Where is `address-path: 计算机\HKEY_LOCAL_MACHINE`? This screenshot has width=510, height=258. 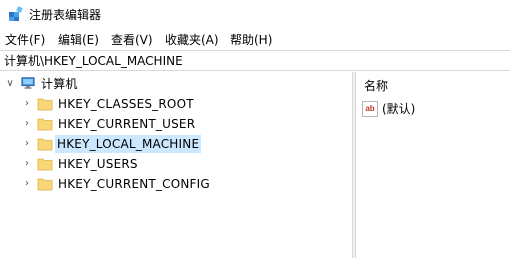
address-path: 计算机\HKEY_LOCAL_MACHINE is located at coordinates (93, 61).